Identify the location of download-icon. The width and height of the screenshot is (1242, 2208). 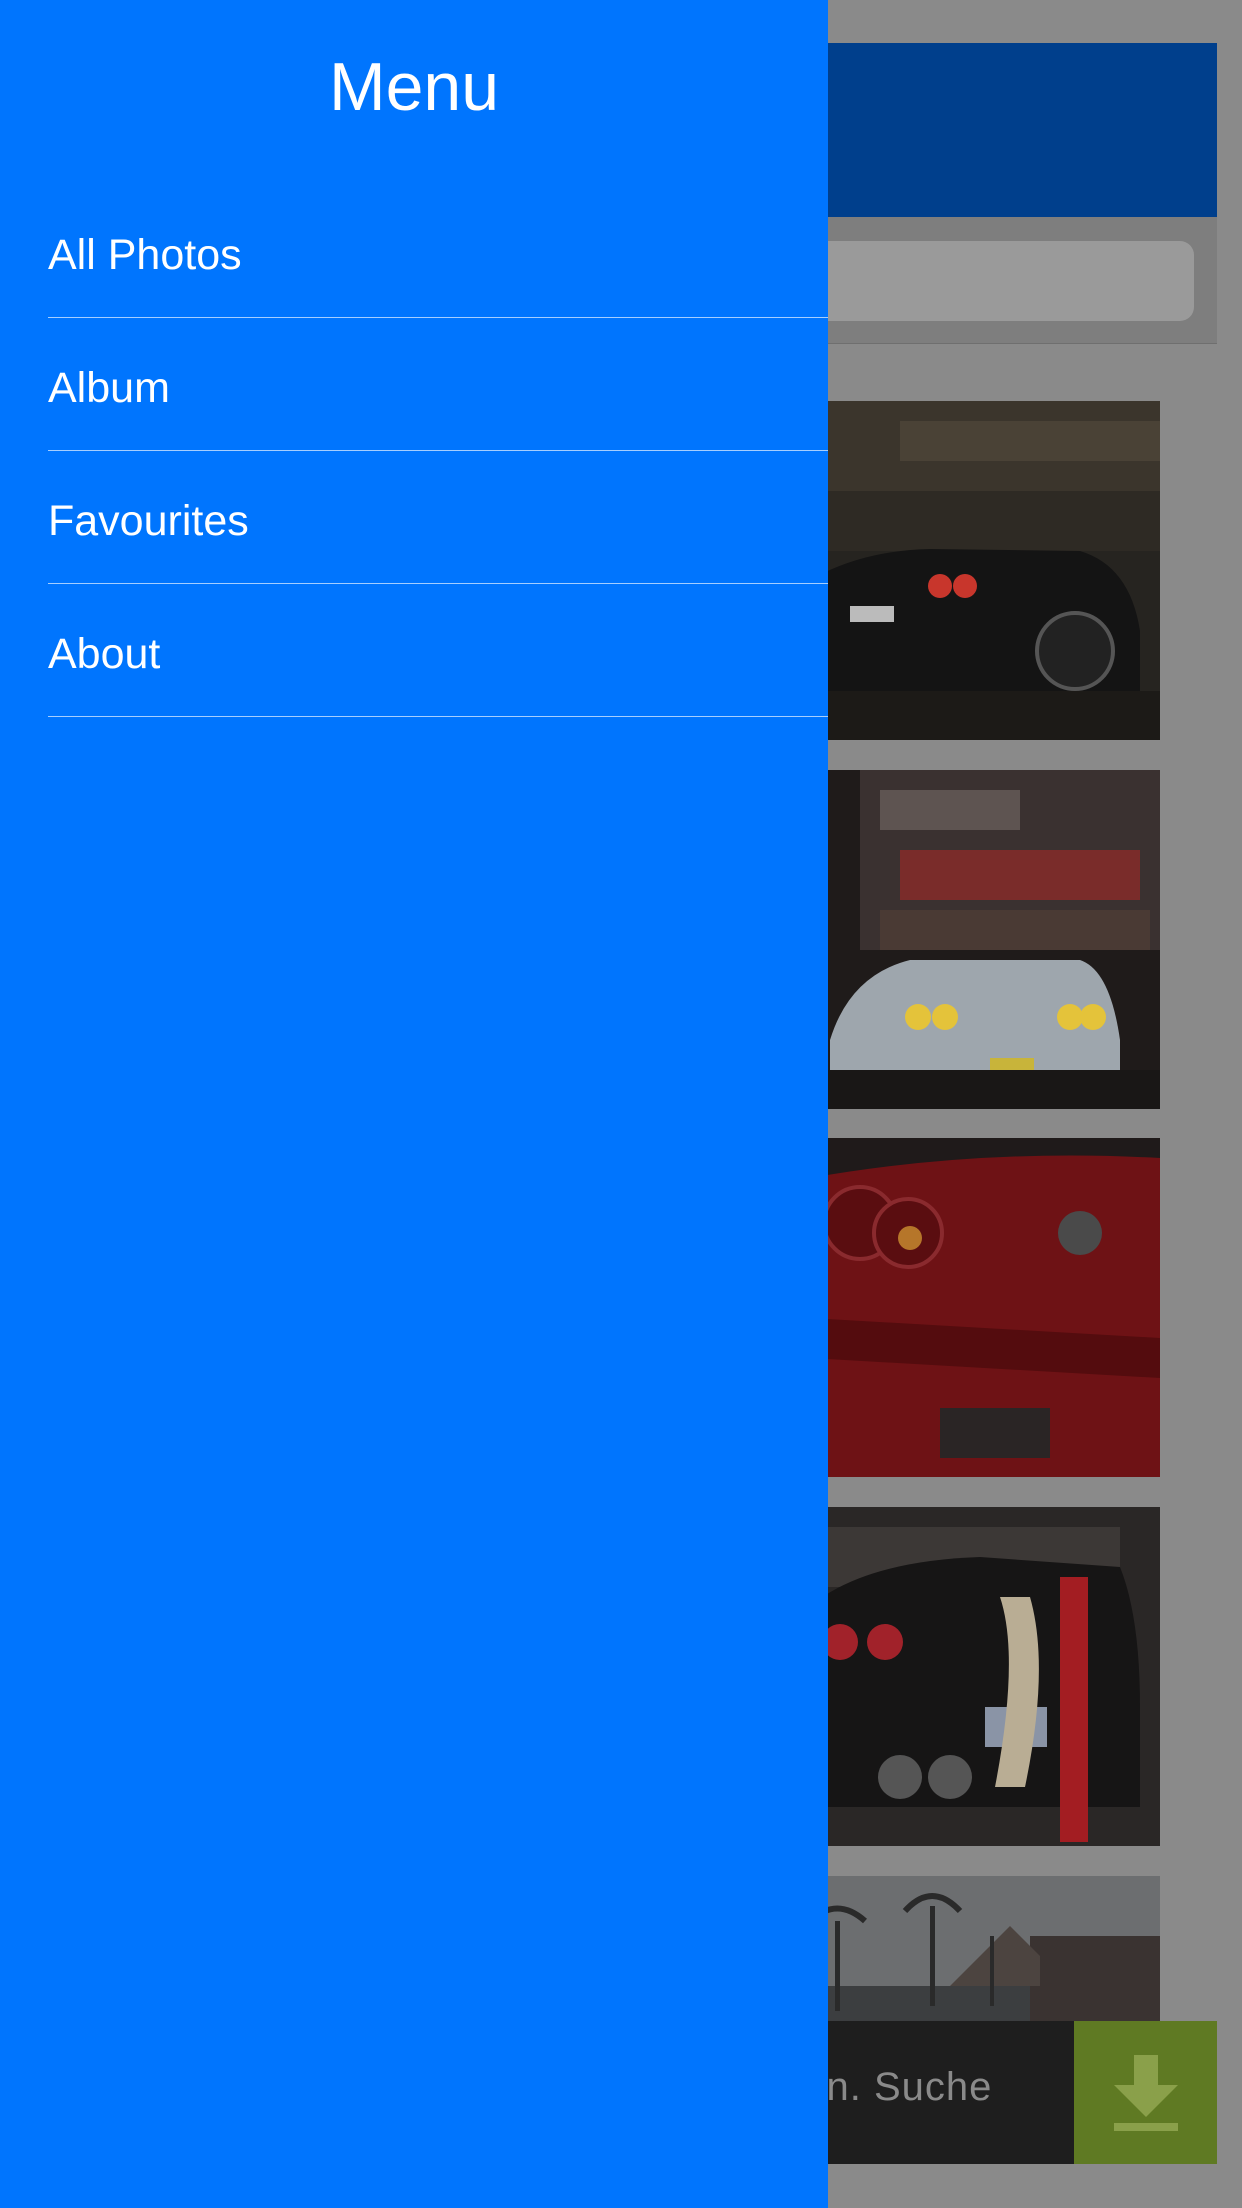
(1145, 2092).